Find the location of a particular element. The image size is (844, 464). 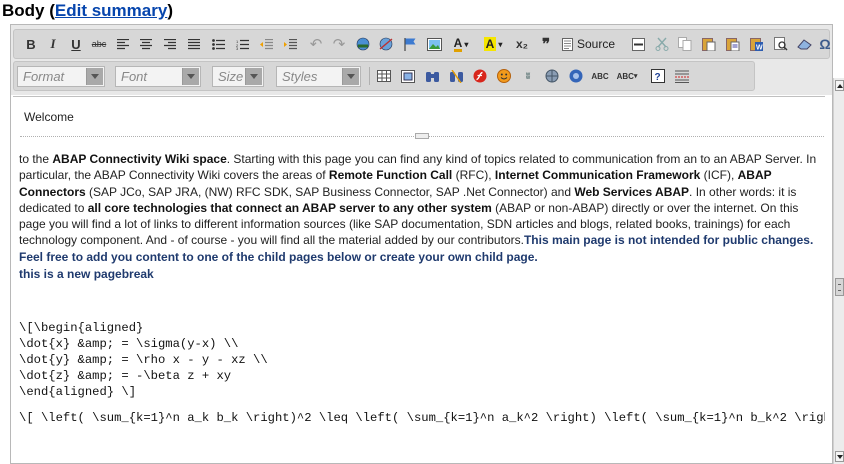

align-left-icon is located at coordinates (123, 44).